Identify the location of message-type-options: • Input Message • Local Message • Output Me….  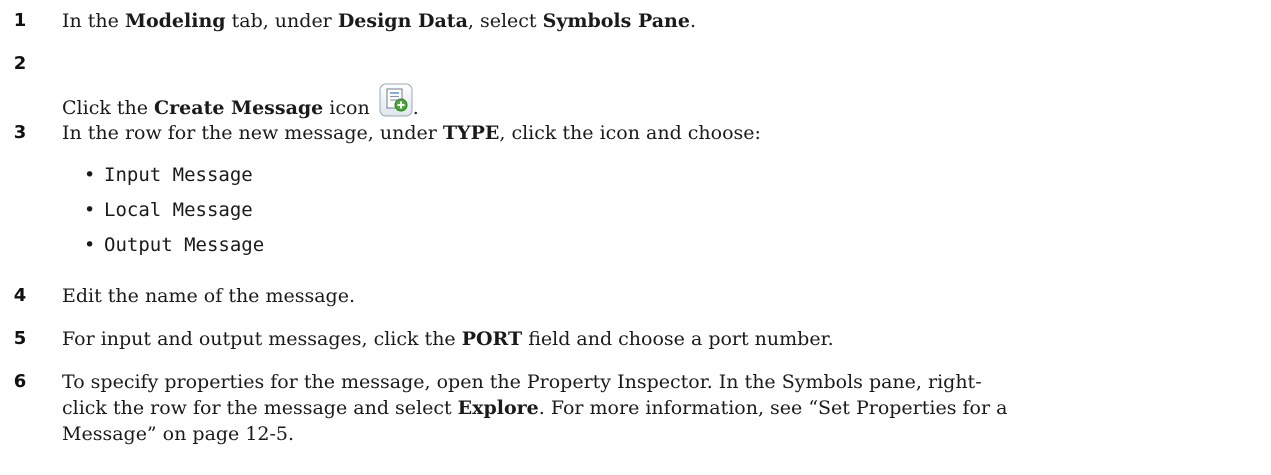
(174, 210).